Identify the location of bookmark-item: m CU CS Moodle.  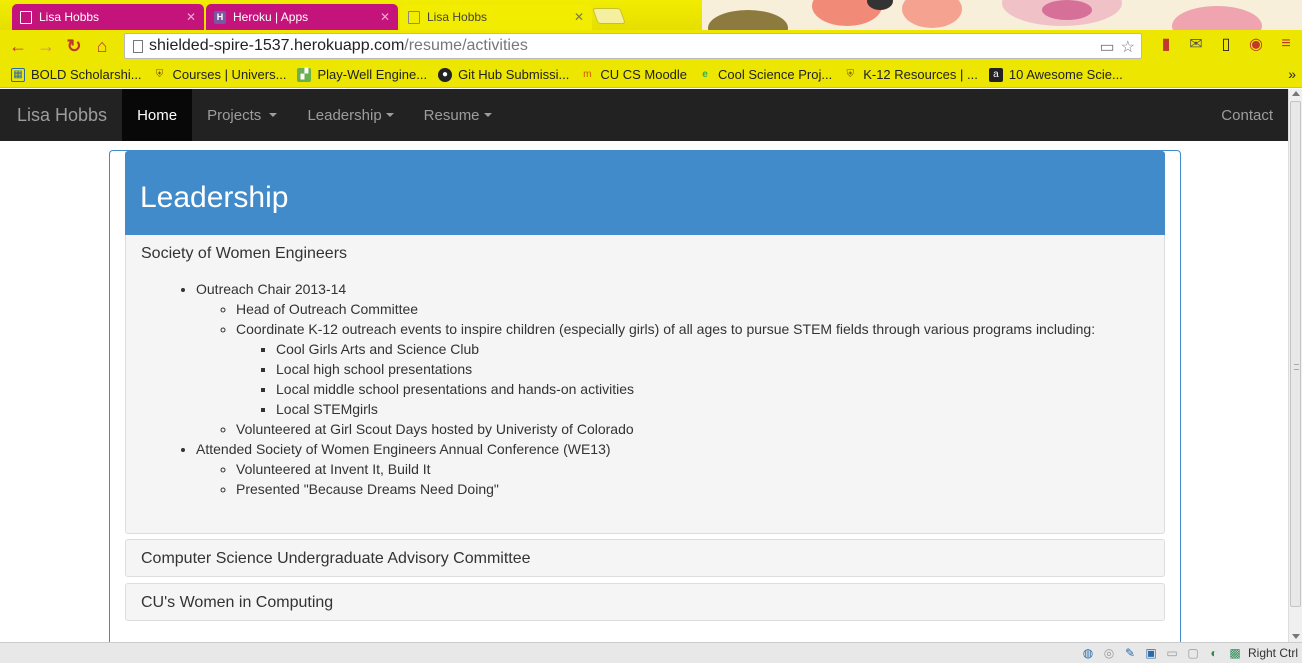
(633, 74).